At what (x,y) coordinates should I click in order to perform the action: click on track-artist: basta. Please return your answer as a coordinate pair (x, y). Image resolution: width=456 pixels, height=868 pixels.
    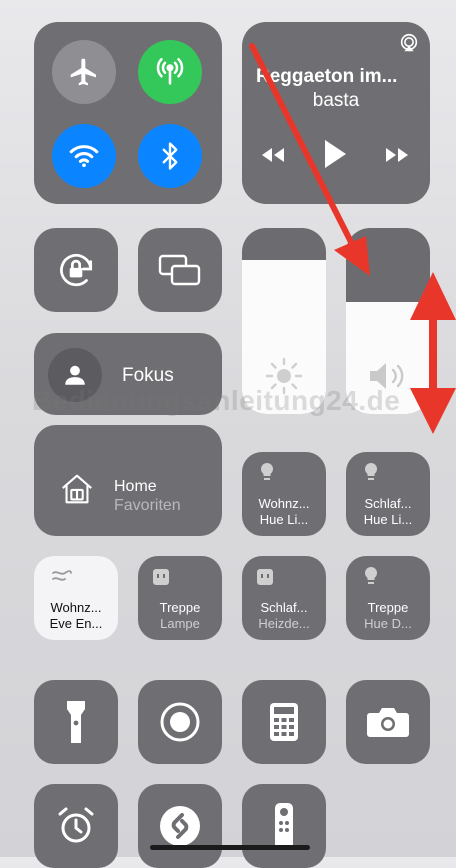
    Looking at the image, I should click on (336, 100).